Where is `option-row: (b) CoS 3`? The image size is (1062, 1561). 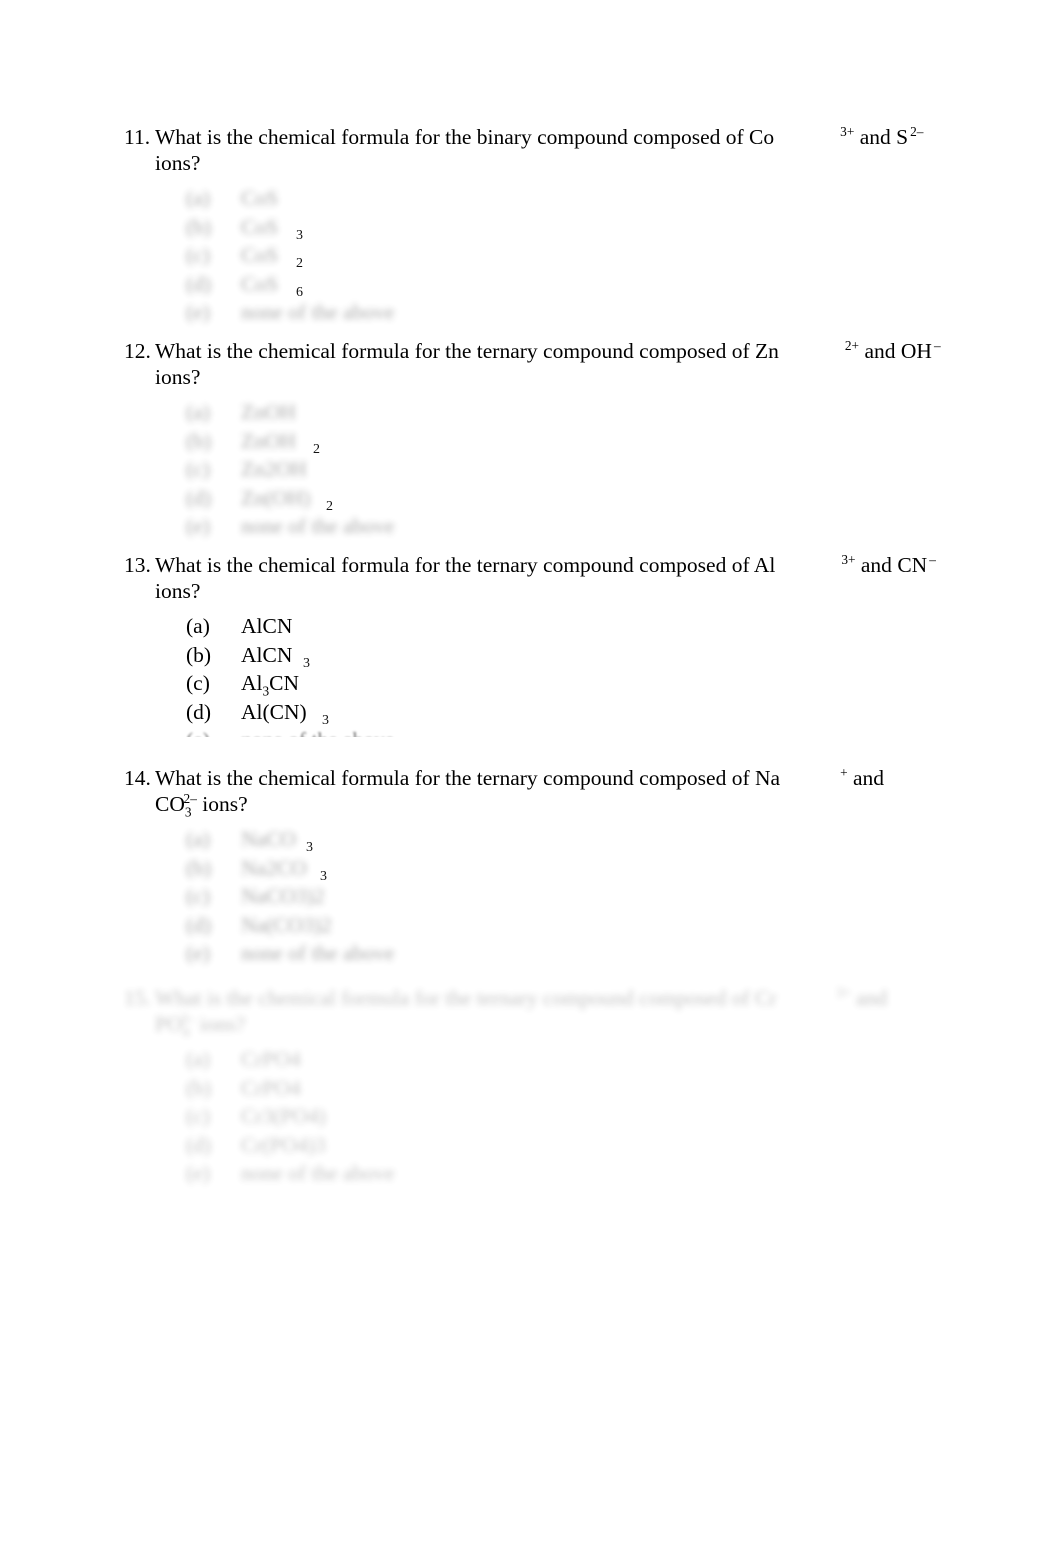
option-row: (b) CoS 3 is located at coordinates (570, 228).